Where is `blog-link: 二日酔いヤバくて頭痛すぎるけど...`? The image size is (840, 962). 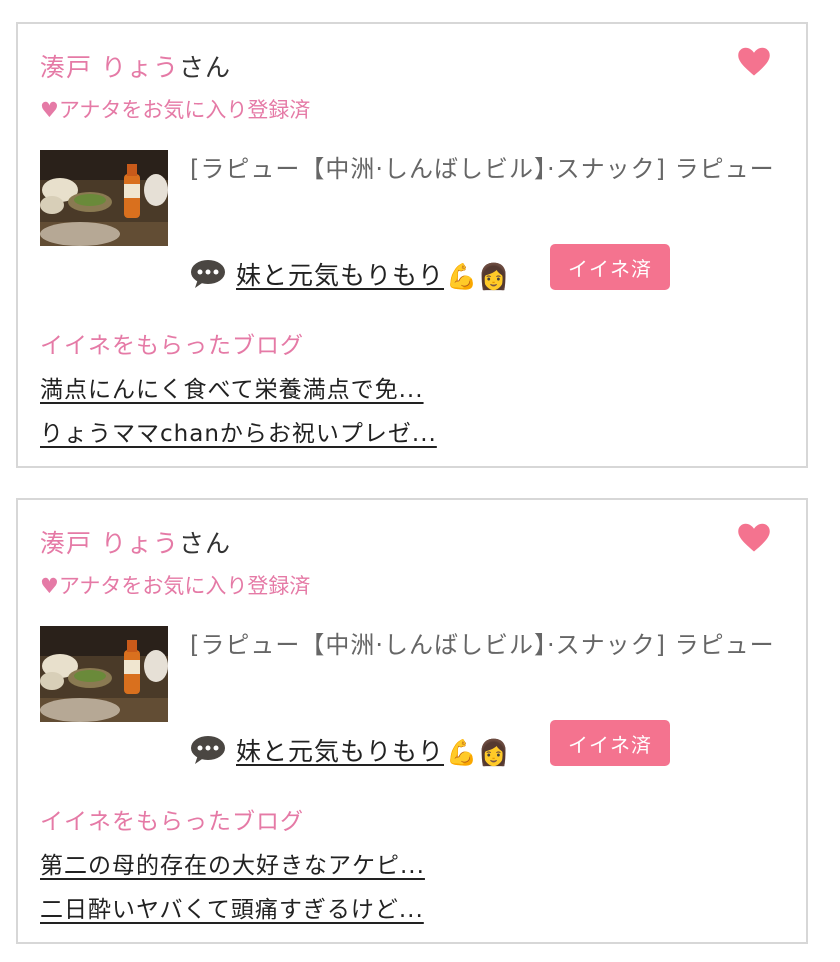 blog-link: 二日酔いヤバくて頭痛すぎるけど... is located at coordinates (232, 907).